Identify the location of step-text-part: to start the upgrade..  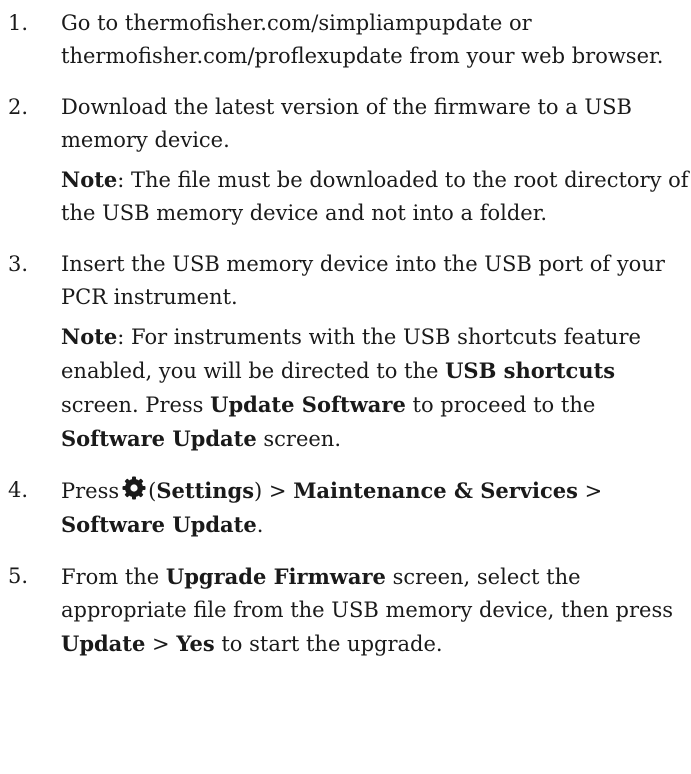
(328, 644).